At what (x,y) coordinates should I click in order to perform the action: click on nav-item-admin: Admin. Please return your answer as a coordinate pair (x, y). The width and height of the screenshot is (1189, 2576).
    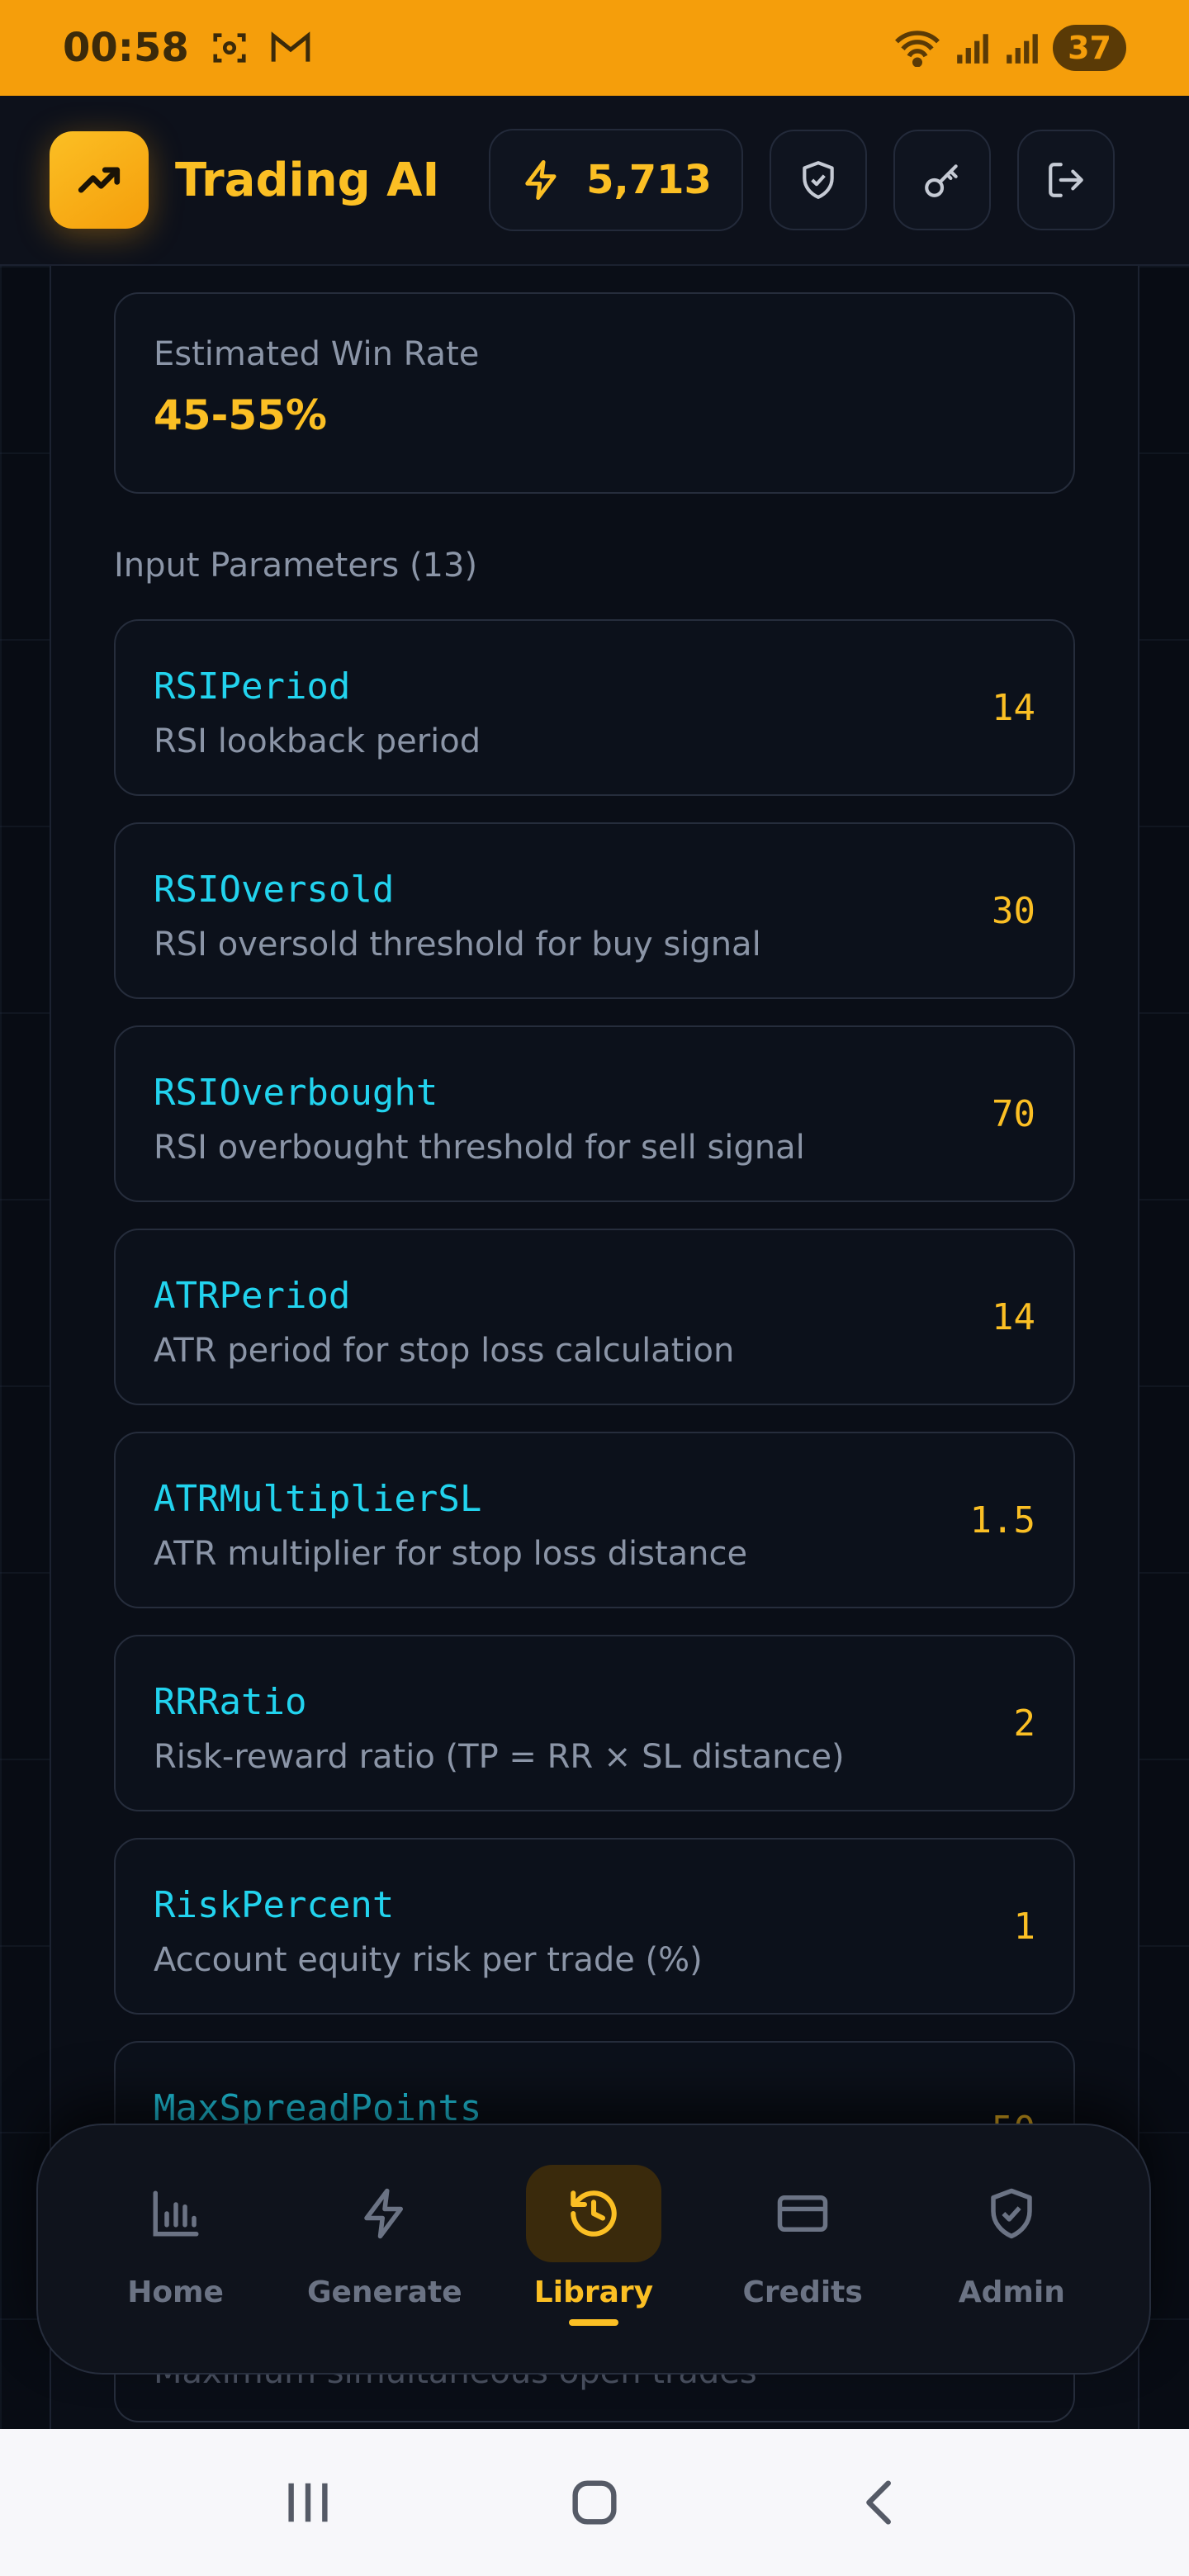
    Looking at the image, I should click on (1011, 2237).